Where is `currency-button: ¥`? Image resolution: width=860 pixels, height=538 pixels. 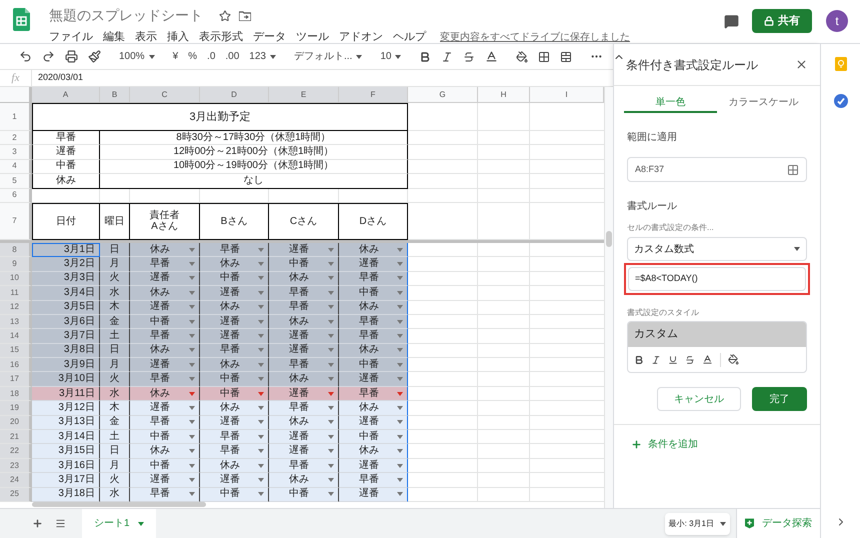 currency-button: ¥ is located at coordinates (176, 57).